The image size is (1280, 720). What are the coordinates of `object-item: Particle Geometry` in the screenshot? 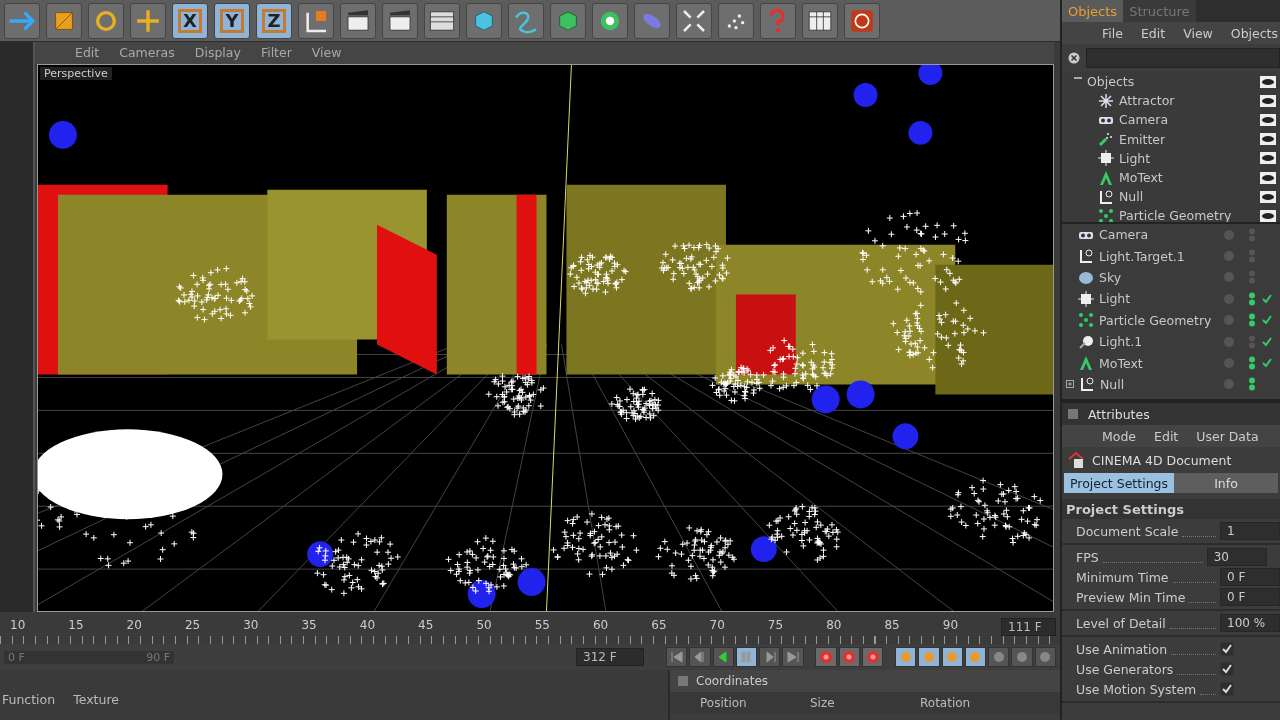 It's located at (1159, 320).